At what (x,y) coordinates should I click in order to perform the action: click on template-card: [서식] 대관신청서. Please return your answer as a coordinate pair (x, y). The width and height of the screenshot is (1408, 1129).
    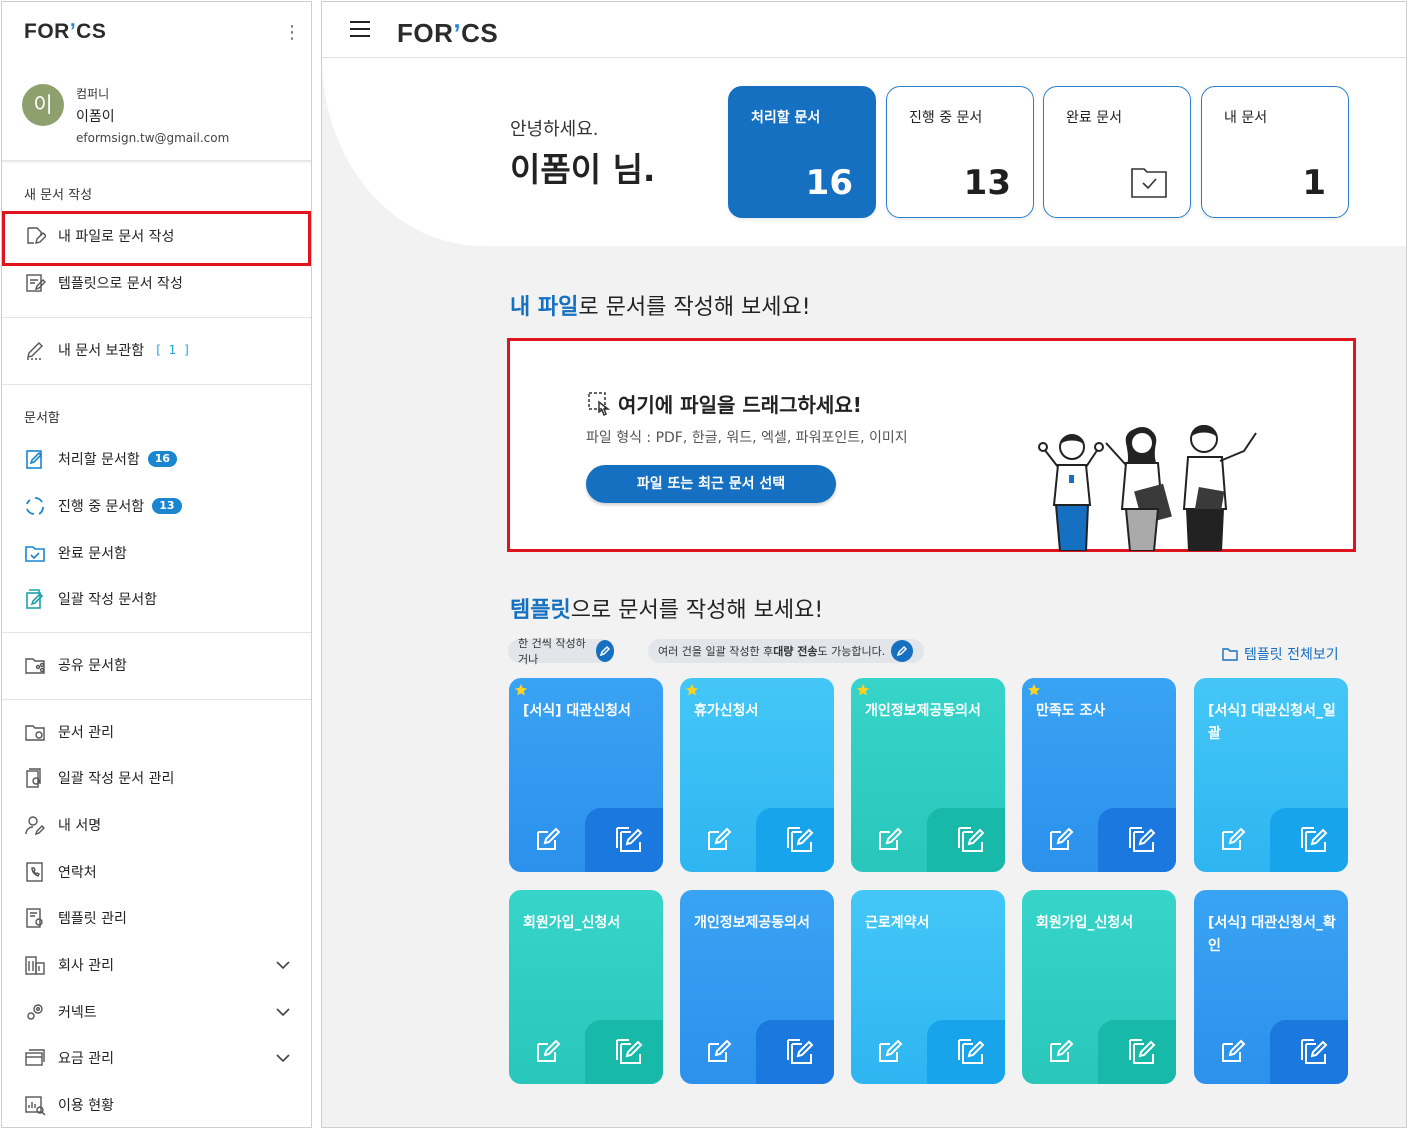
    Looking at the image, I should click on (586, 775).